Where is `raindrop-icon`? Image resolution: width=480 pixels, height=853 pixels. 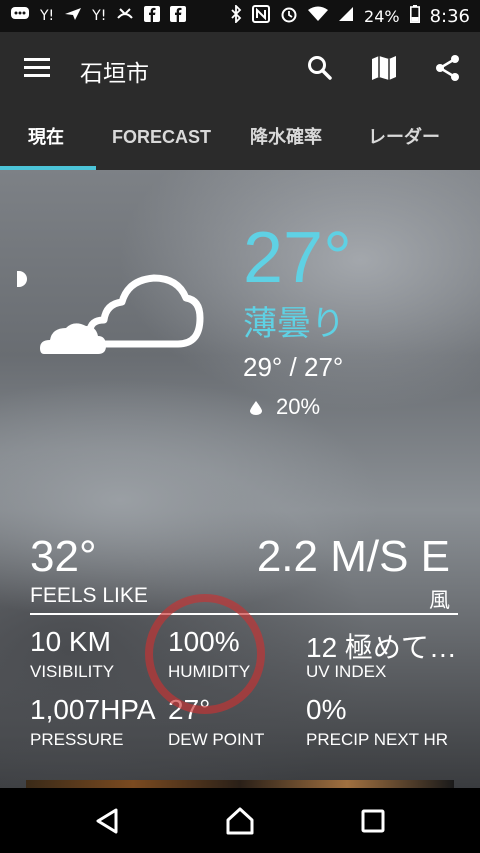 raindrop-icon is located at coordinates (256, 407).